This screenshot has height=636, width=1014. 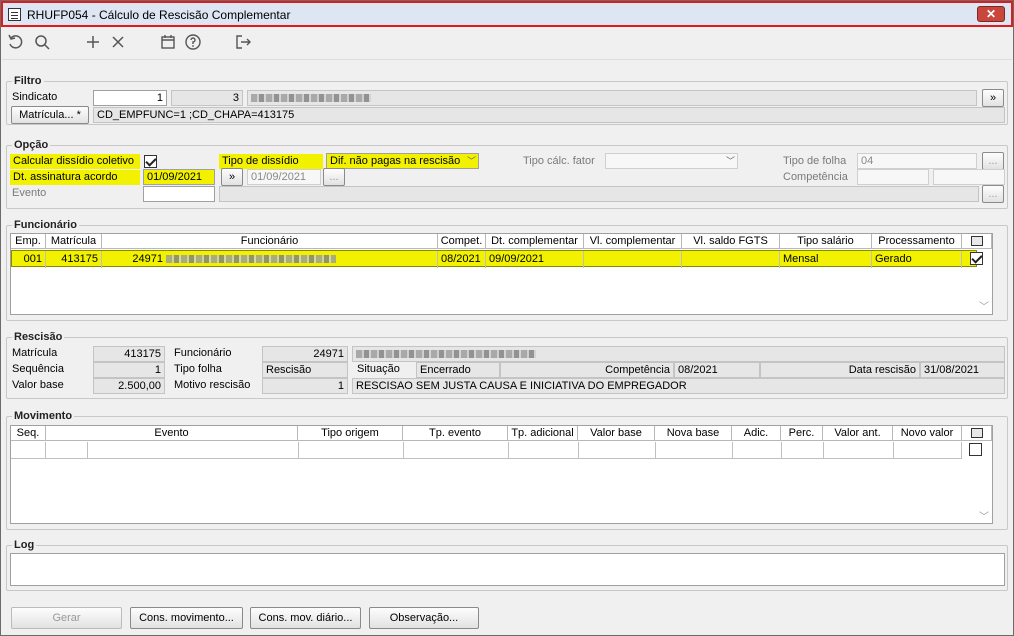 I want to click on col-dt-complementar: Dt. complementar, so click(x=535, y=241).